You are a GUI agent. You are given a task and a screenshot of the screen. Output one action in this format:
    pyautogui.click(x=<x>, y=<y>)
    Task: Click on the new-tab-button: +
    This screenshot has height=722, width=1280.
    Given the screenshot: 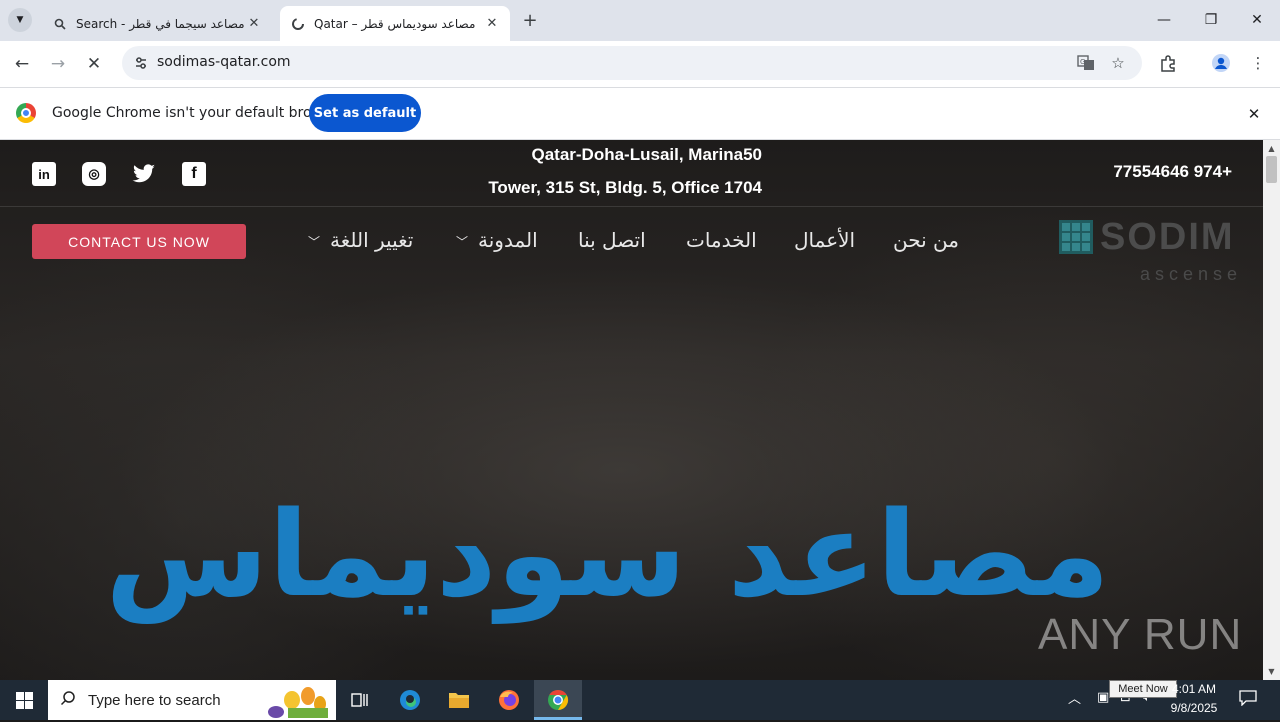 What is the action you would take?
    pyautogui.click(x=530, y=20)
    